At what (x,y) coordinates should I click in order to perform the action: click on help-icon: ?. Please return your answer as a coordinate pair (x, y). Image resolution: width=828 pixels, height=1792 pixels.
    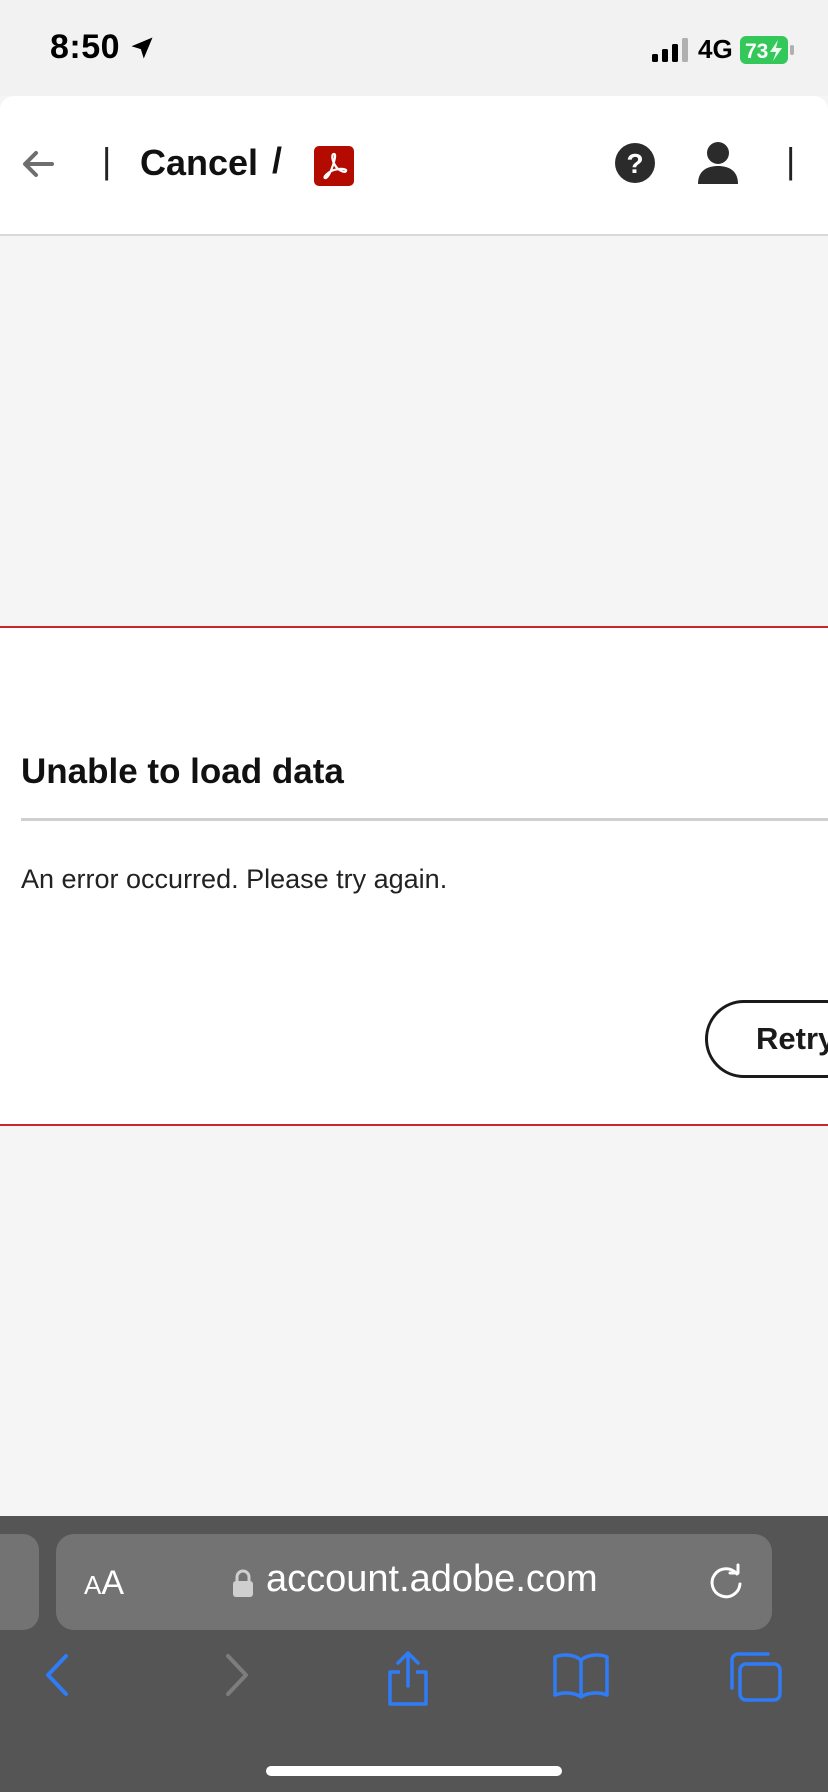
    Looking at the image, I should click on (635, 163).